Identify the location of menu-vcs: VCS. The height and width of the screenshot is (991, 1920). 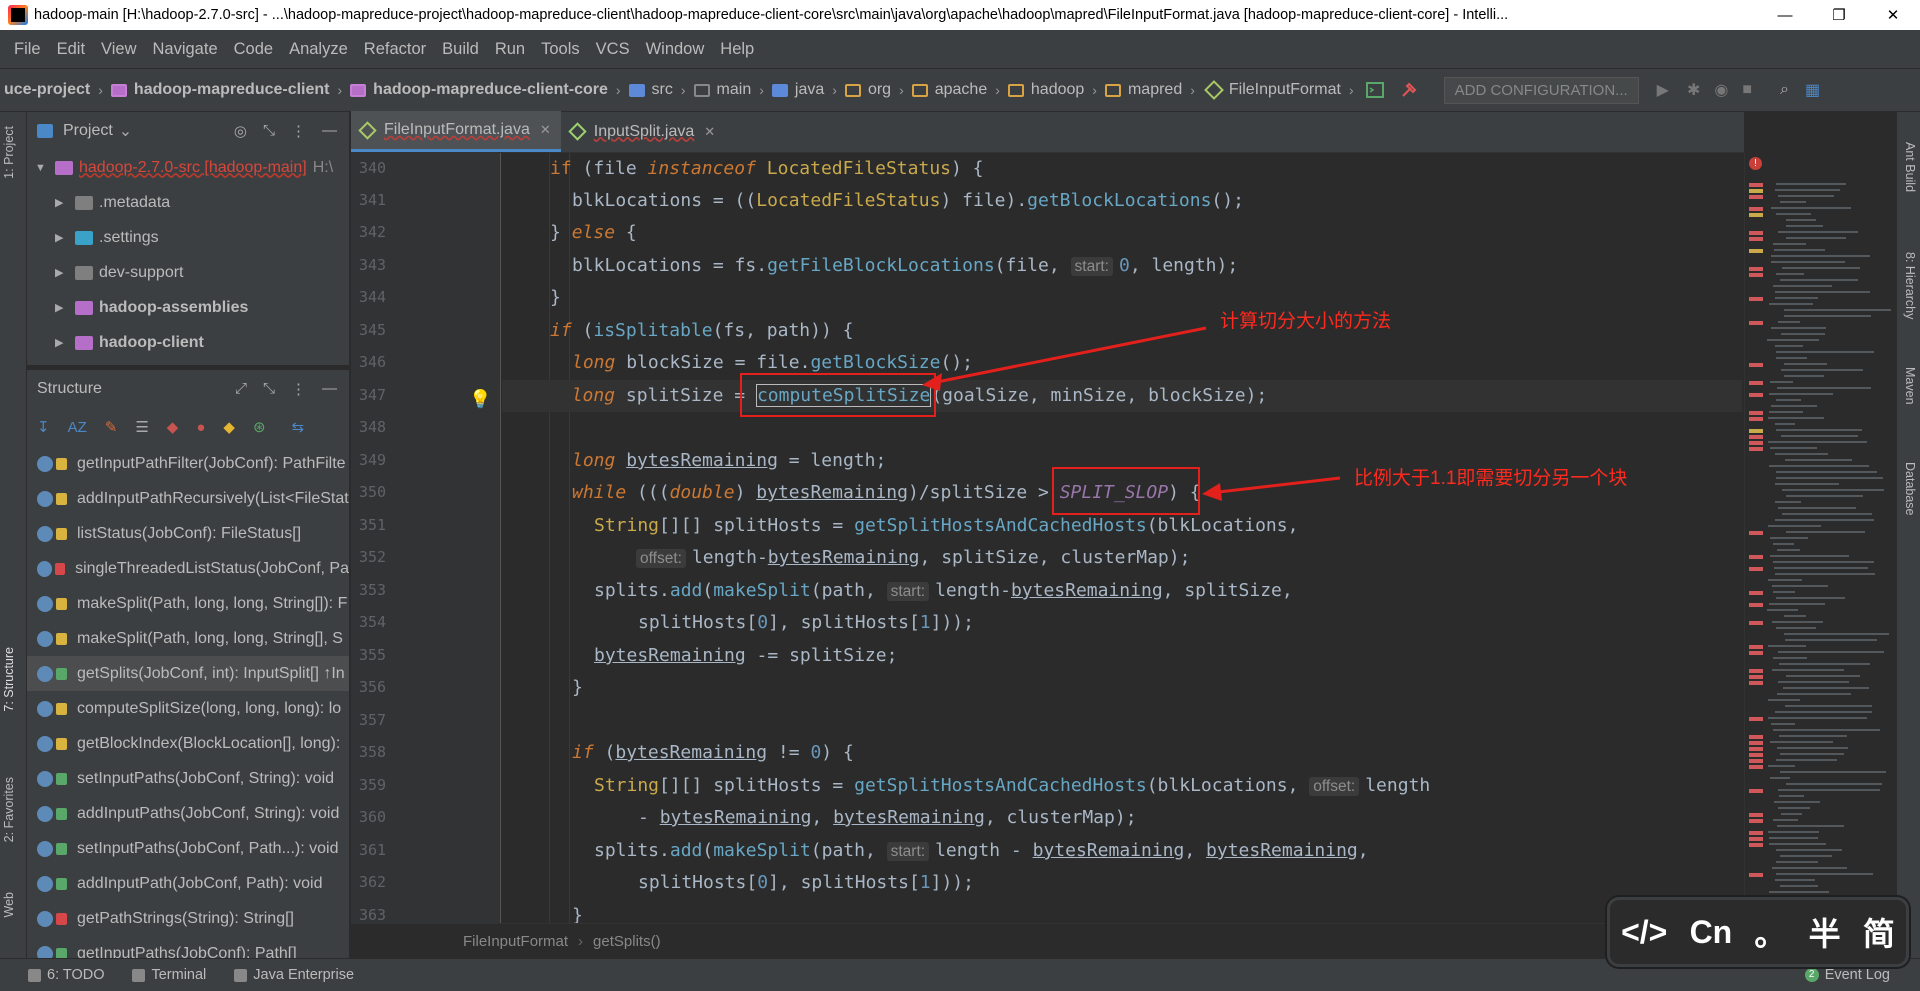
(613, 49).